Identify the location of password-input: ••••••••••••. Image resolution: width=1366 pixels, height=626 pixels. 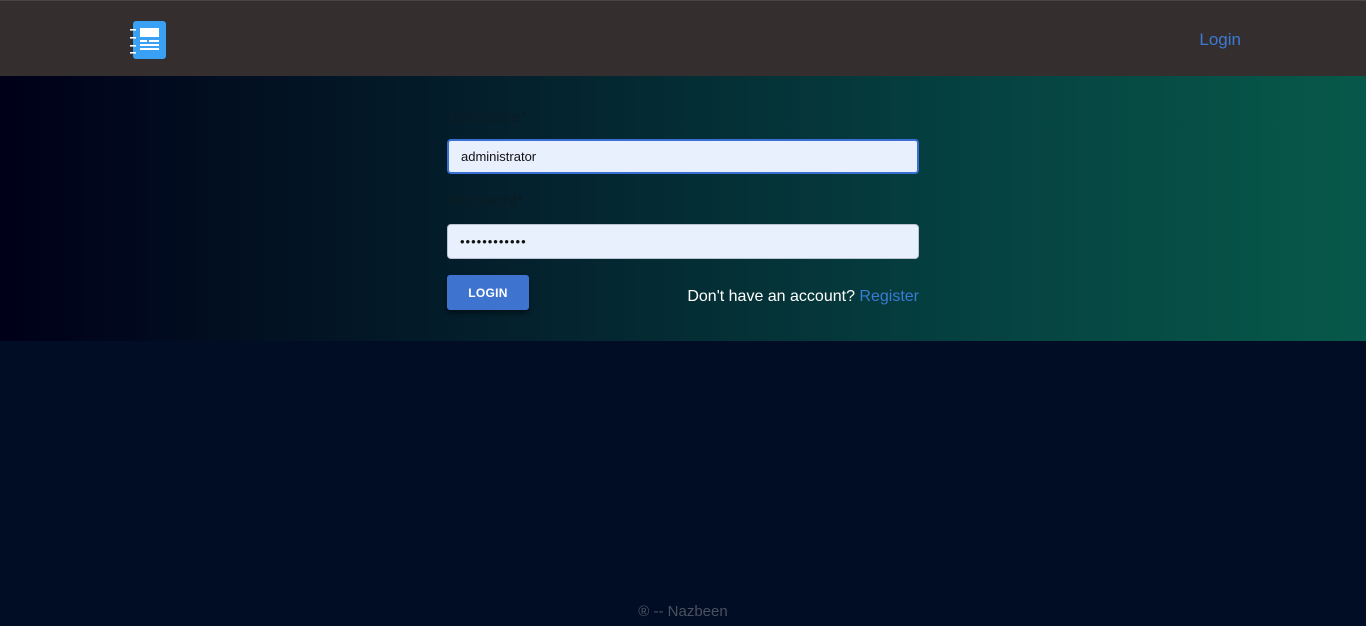
(683, 241).